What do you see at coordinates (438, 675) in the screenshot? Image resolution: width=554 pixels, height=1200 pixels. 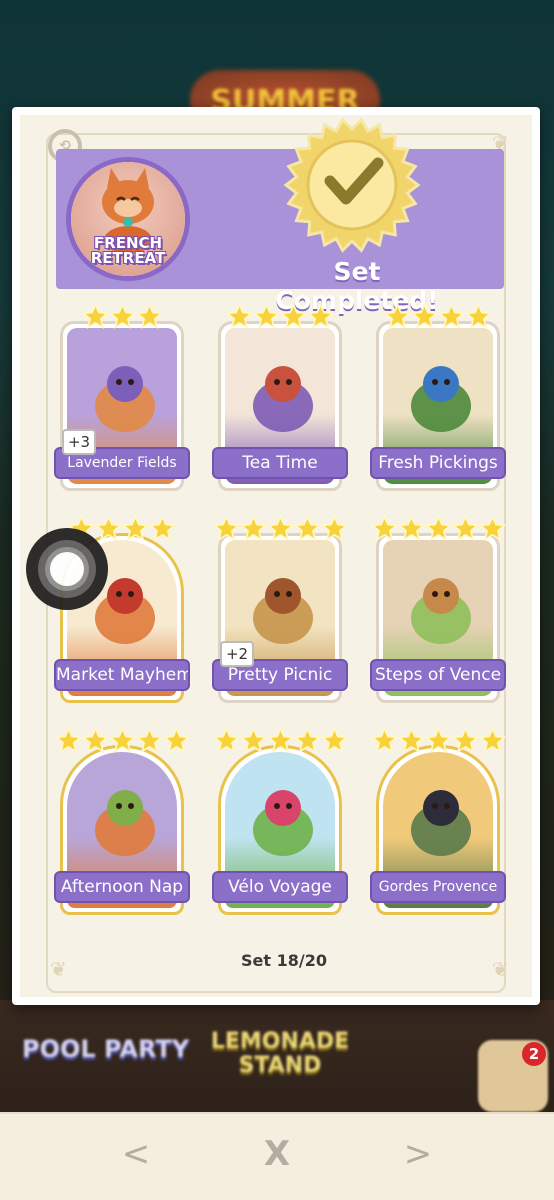 I see `sticker-name: Steps of Vence` at bounding box center [438, 675].